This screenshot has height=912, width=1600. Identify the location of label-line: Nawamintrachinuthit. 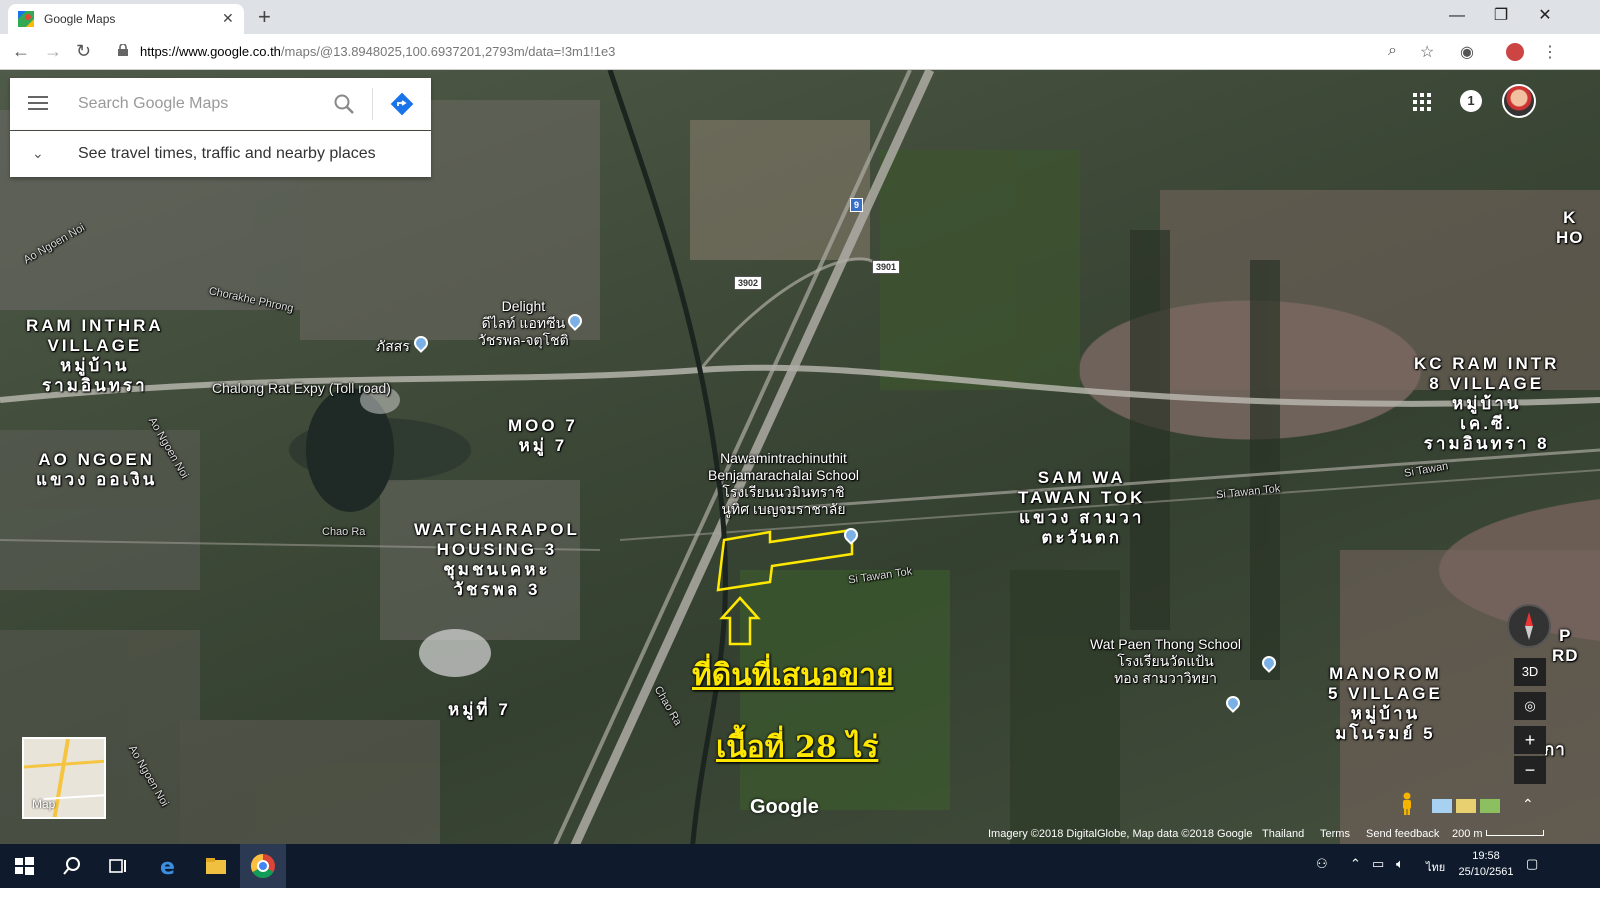
(783, 458).